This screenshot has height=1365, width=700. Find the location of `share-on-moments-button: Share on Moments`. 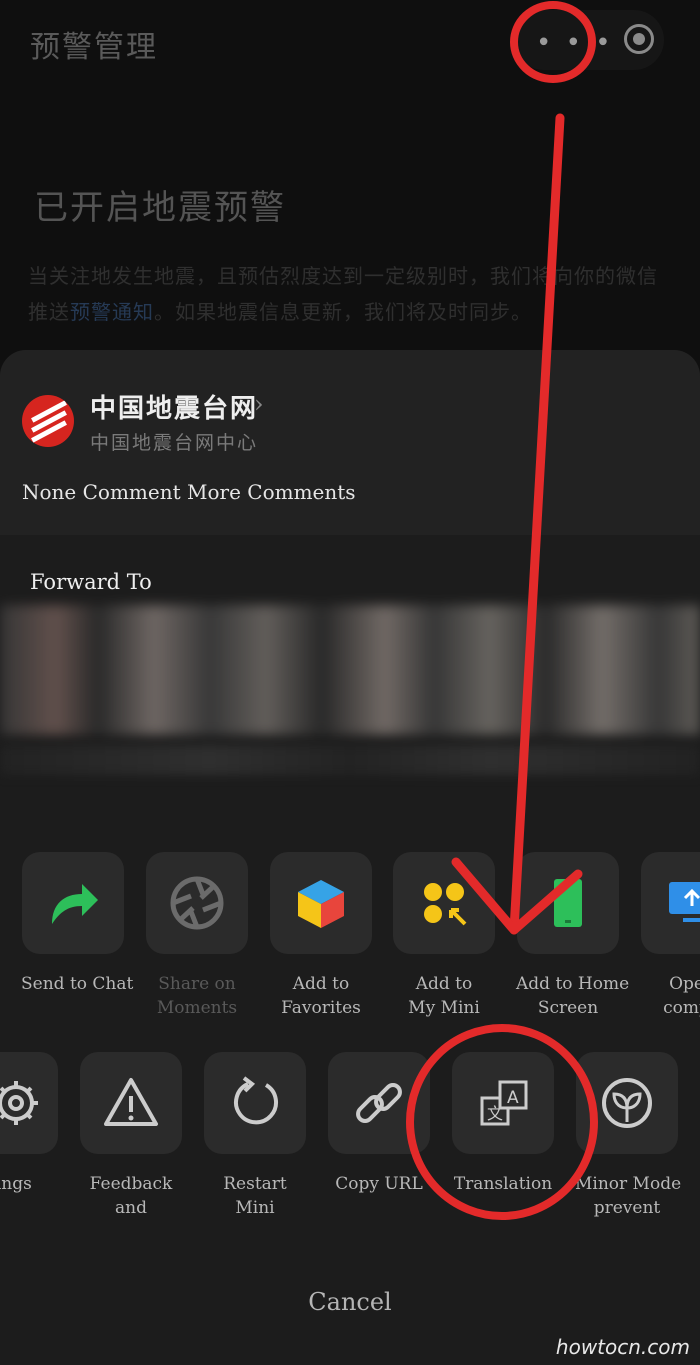

share-on-moments-button: Share on Moments is located at coordinates (197, 936).